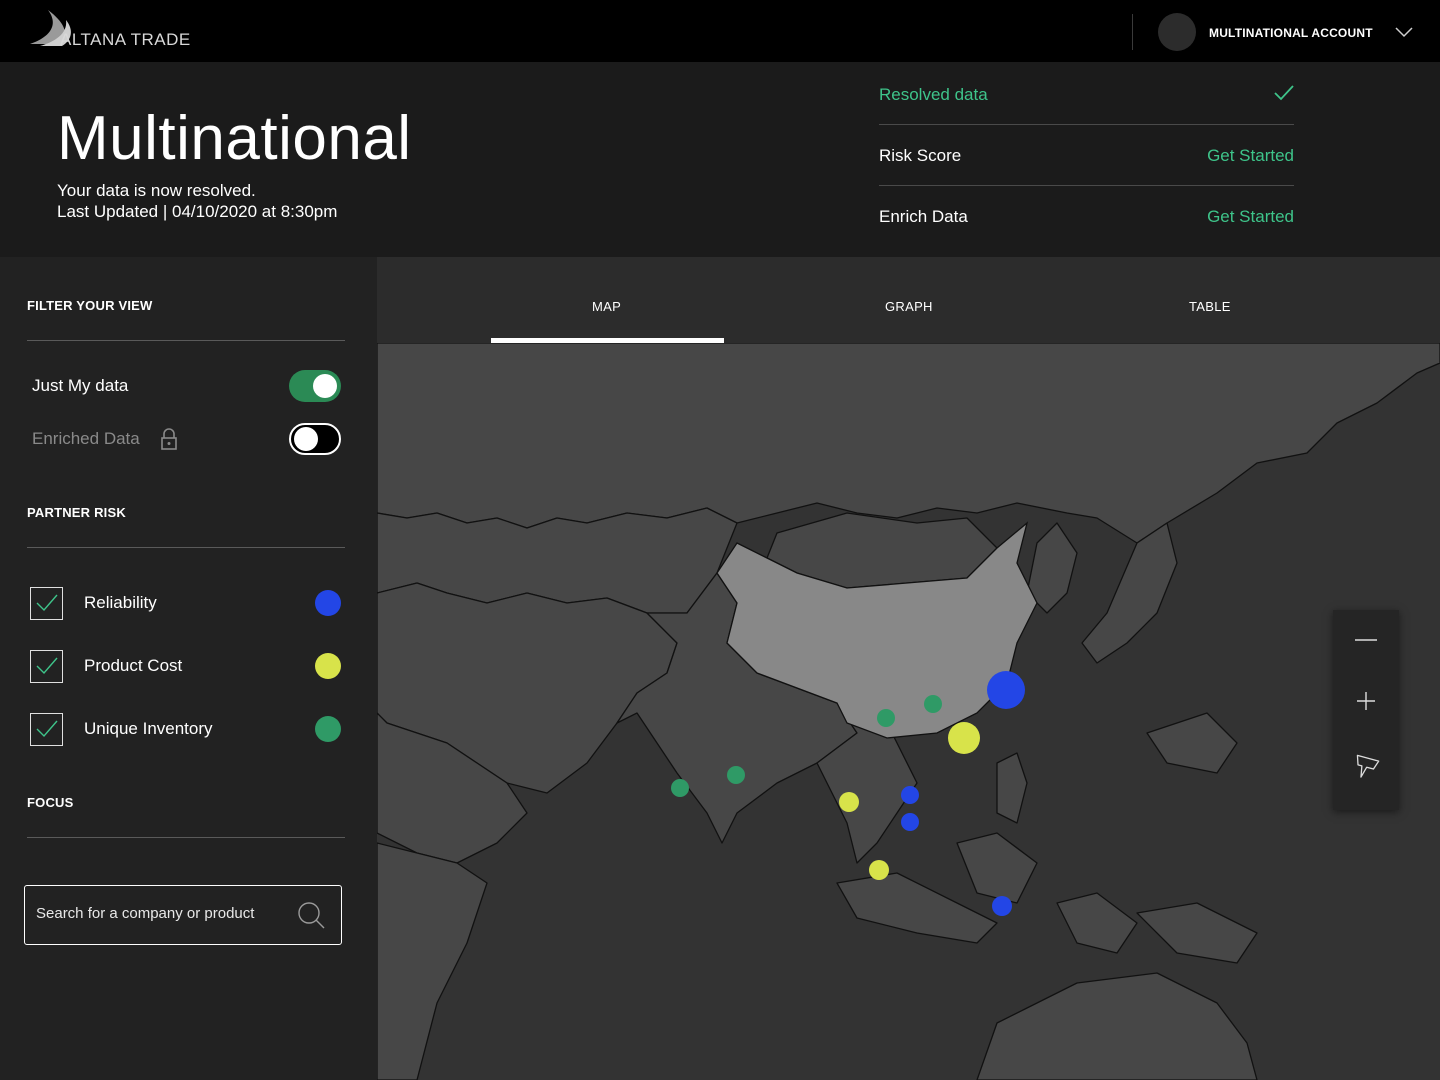  I want to click on view-tabs: MAP GRAPH TABLE, so click(908, 300).